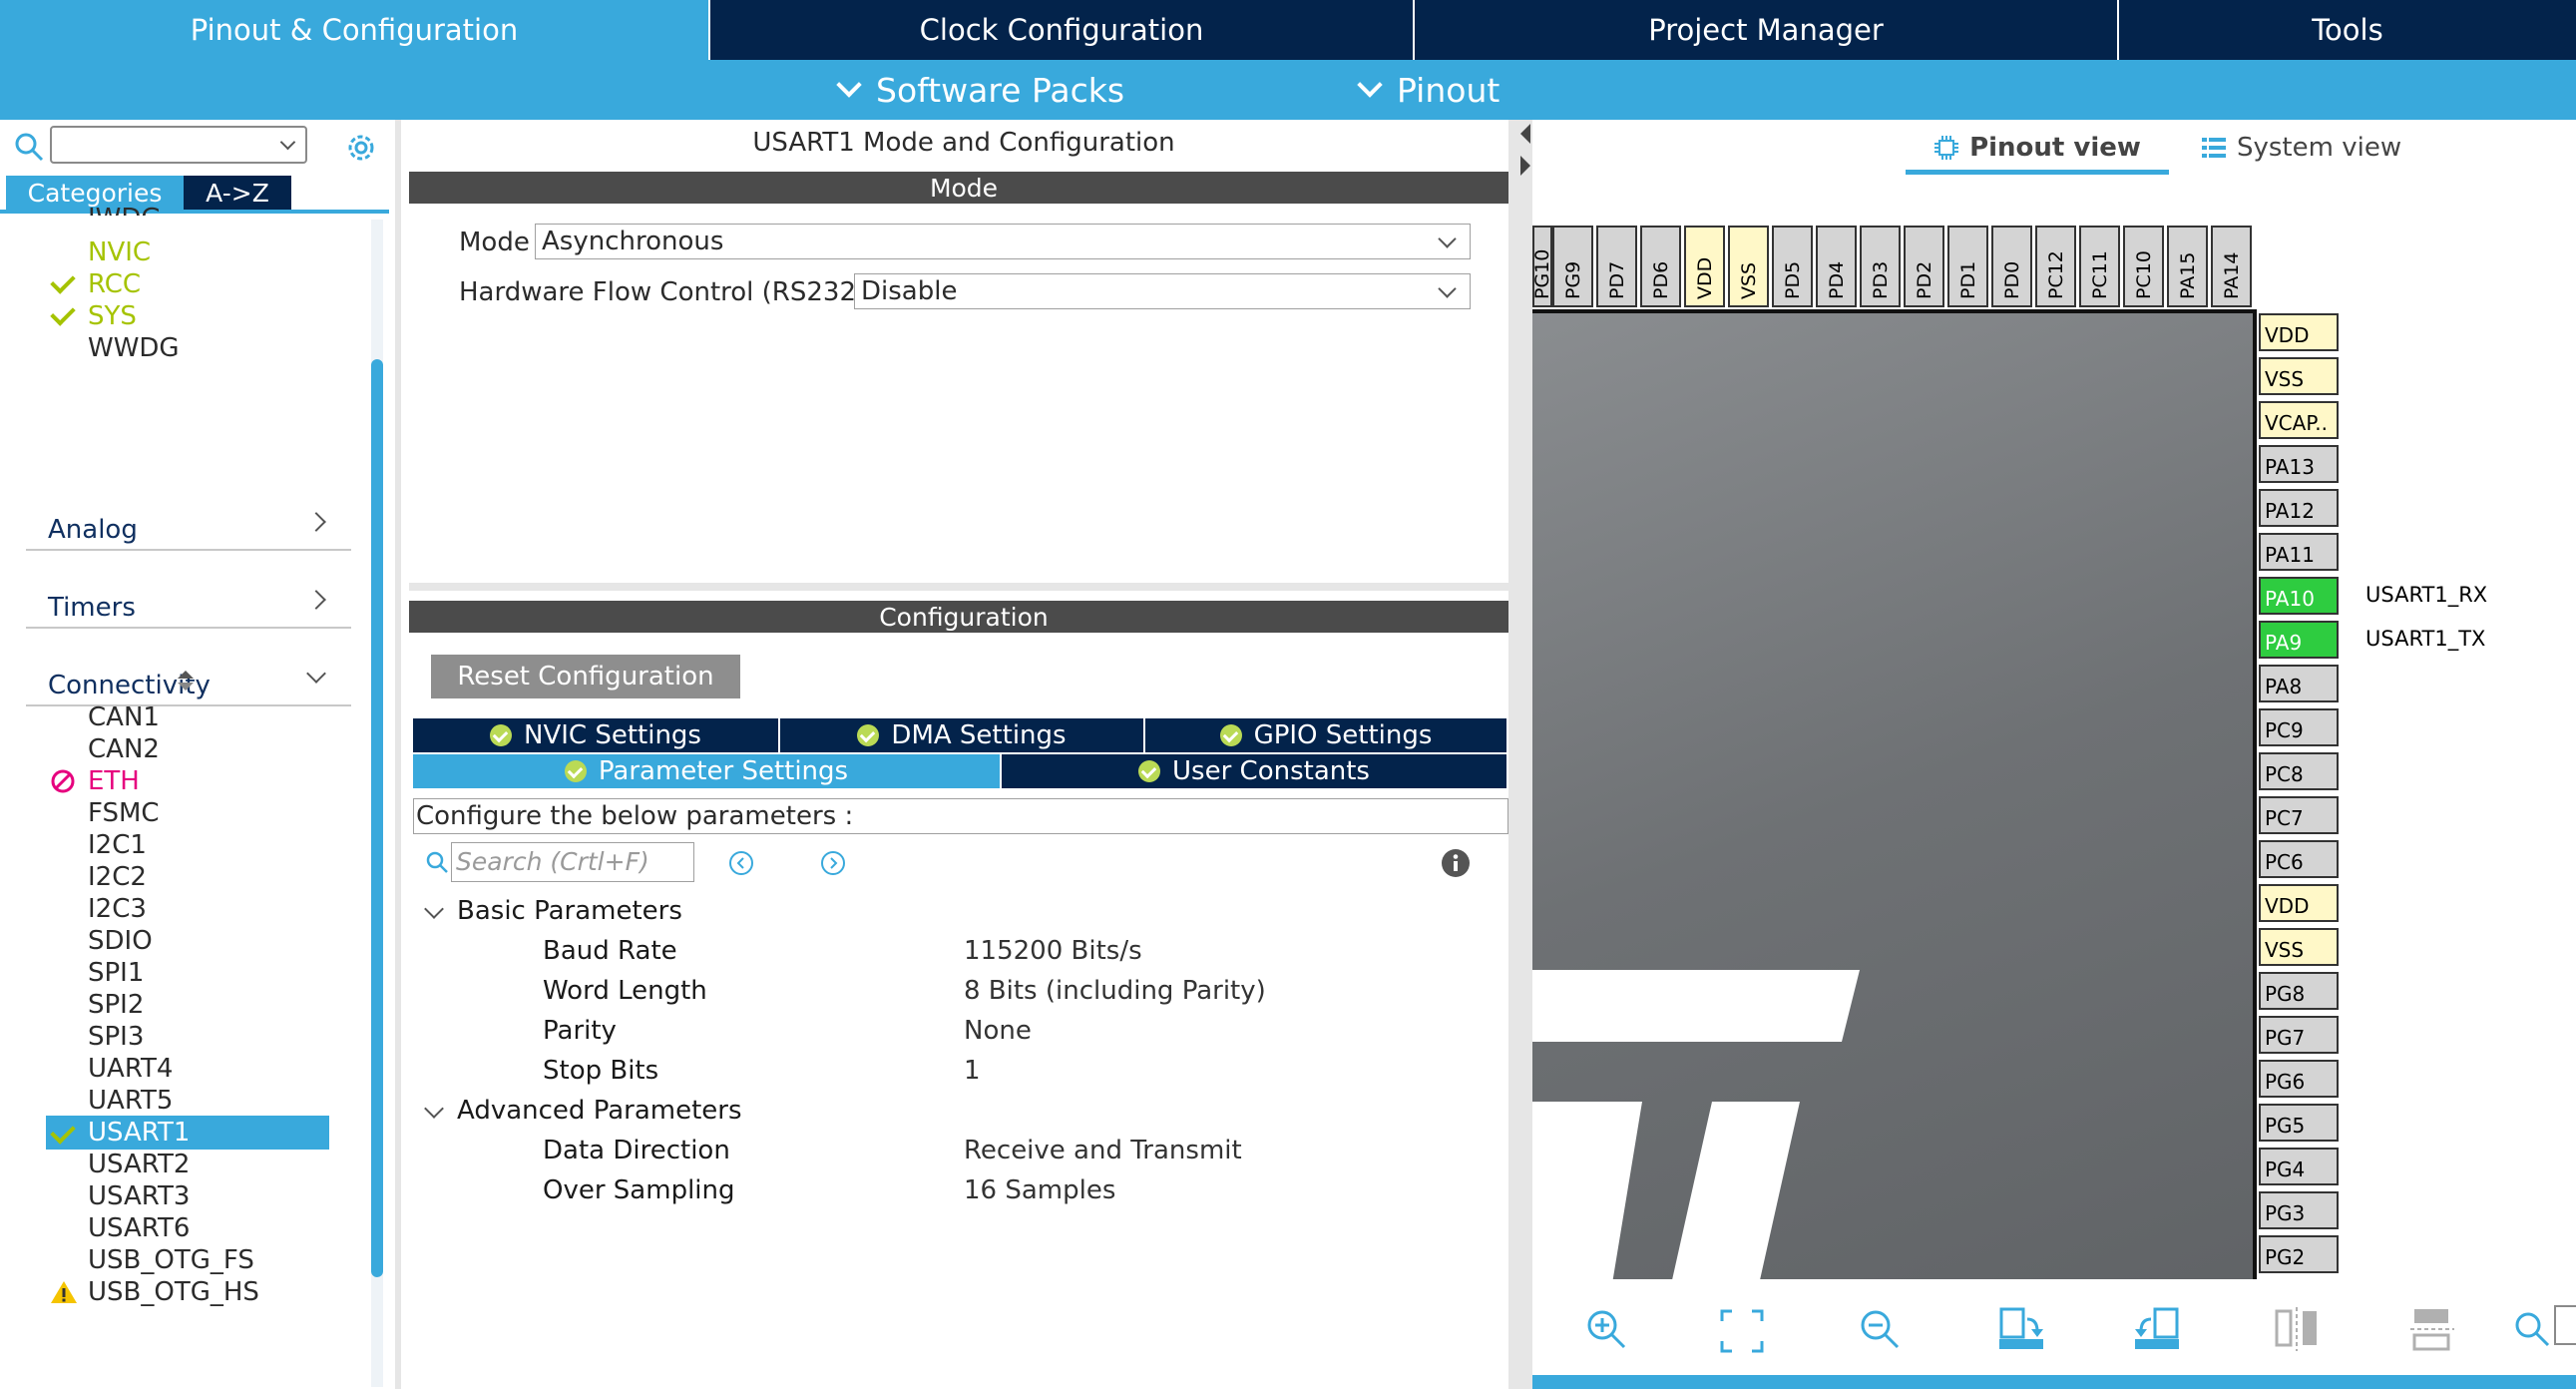 The width and height of the screenshot is (2576, 1389). What do you see at coordinates (1525, 166) in the screenshot?
I see `expand-right-icon` at bounding box center [1525, 166].